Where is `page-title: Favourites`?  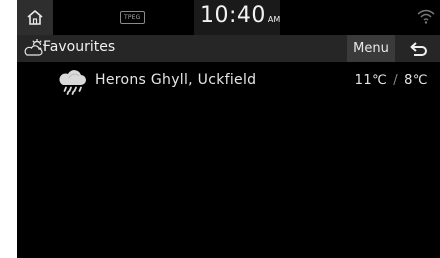 page-title: Favourites is located at coordinates (79, 47).